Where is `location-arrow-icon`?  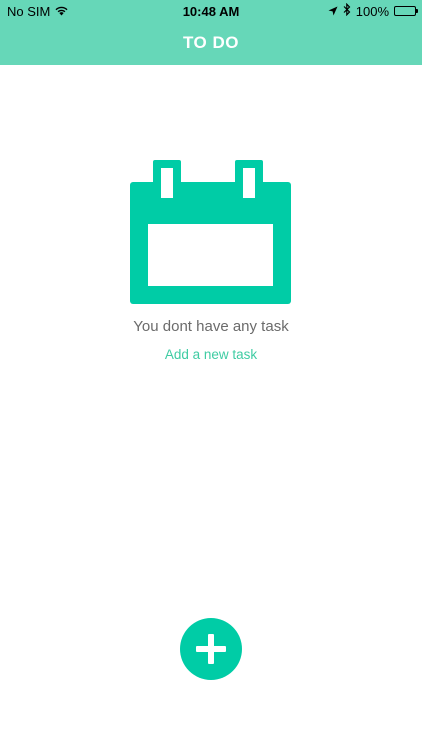
location-arrow-icon is located at coordinates (333, 11).